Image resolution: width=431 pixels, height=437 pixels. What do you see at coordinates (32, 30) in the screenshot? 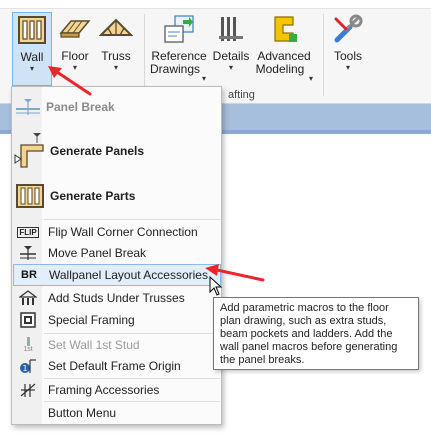
I see `wall-icon` at bounding box center [32, 30].